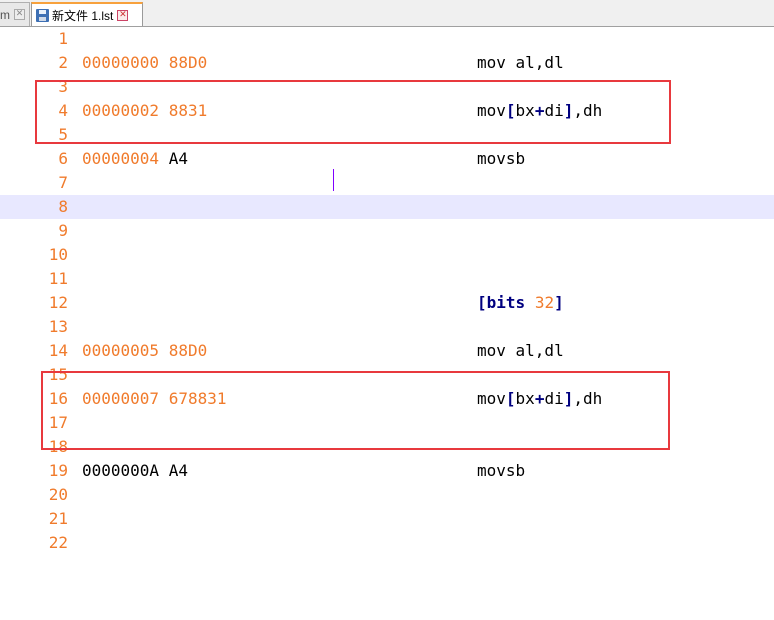 This screenshot has height=620, width=774. I want to click on code-line: 22, so click(387, 543).